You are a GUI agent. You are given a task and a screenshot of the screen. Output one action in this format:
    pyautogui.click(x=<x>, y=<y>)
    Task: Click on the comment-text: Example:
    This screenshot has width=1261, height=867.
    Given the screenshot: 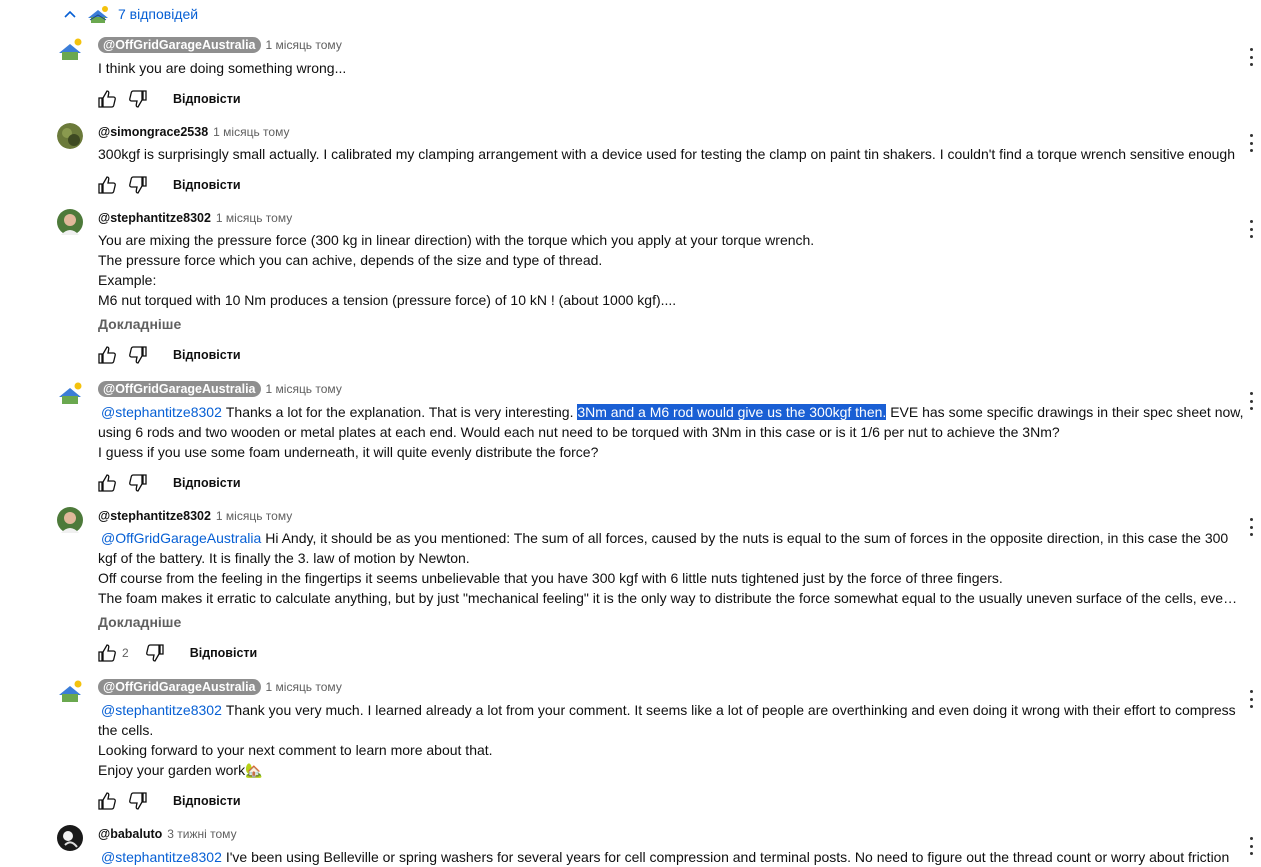 What is the action you would take?
    pyautogui.click(x=127, y=280)
    